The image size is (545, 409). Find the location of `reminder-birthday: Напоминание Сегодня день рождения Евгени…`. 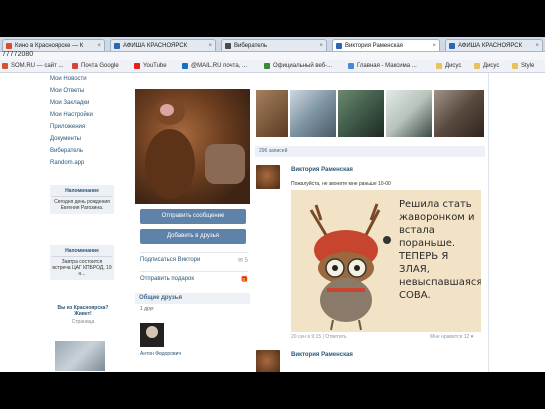

reminder-birthday: Напоминание Сегодня день рождения Евгени… is located at coordinates (82, 199).